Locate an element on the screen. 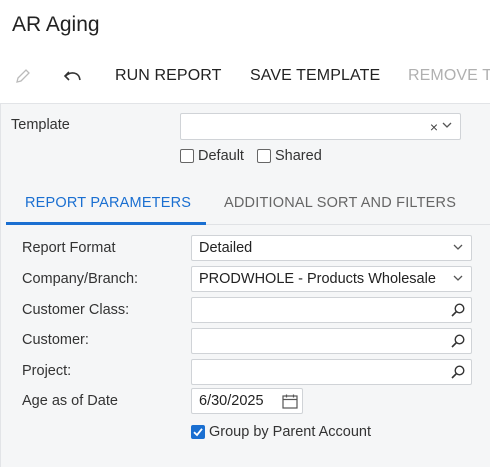 The height and width of the screenshot is (467, 490). tab-report-parameters: REPORT PARAMETERS is located at coordinates (108, 203).